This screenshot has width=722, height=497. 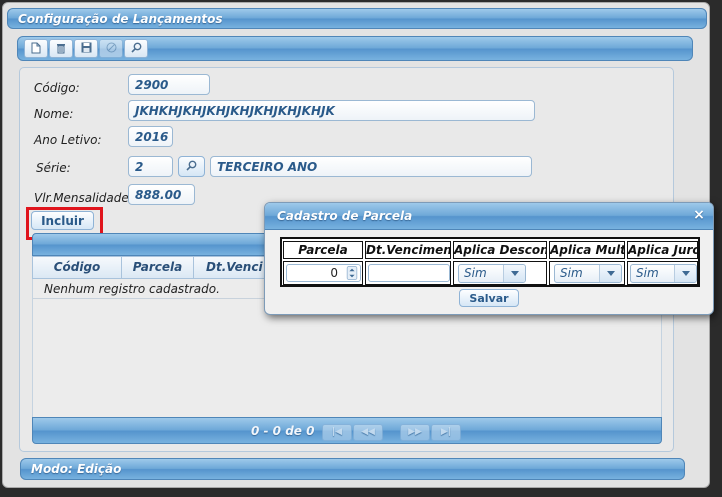 I want to click on mensalidade-field: 888.00, so click(x=161, y=194).